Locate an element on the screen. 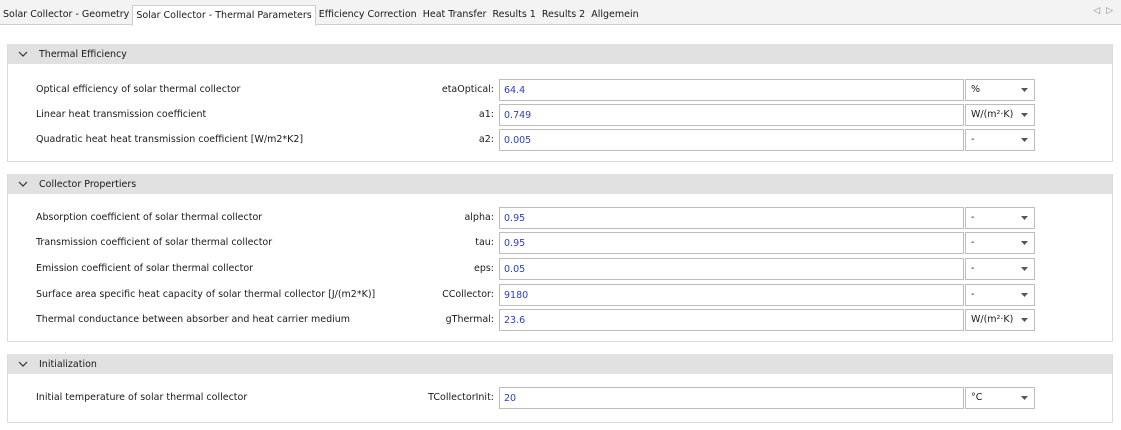 The image size is (1121, 430). section-title: Initialization is located at coordinates (68, 364).